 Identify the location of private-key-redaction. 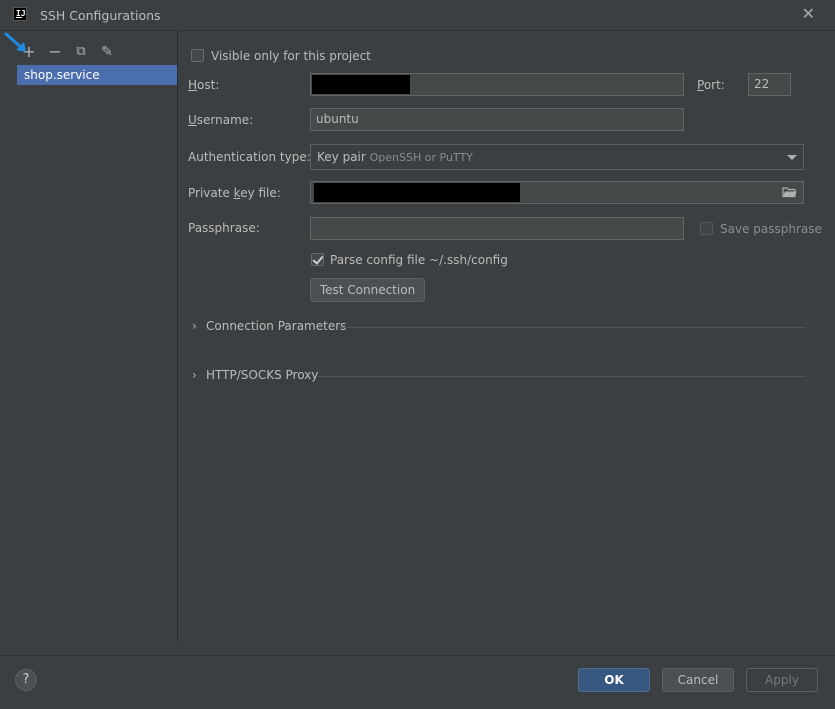
(417, 192).